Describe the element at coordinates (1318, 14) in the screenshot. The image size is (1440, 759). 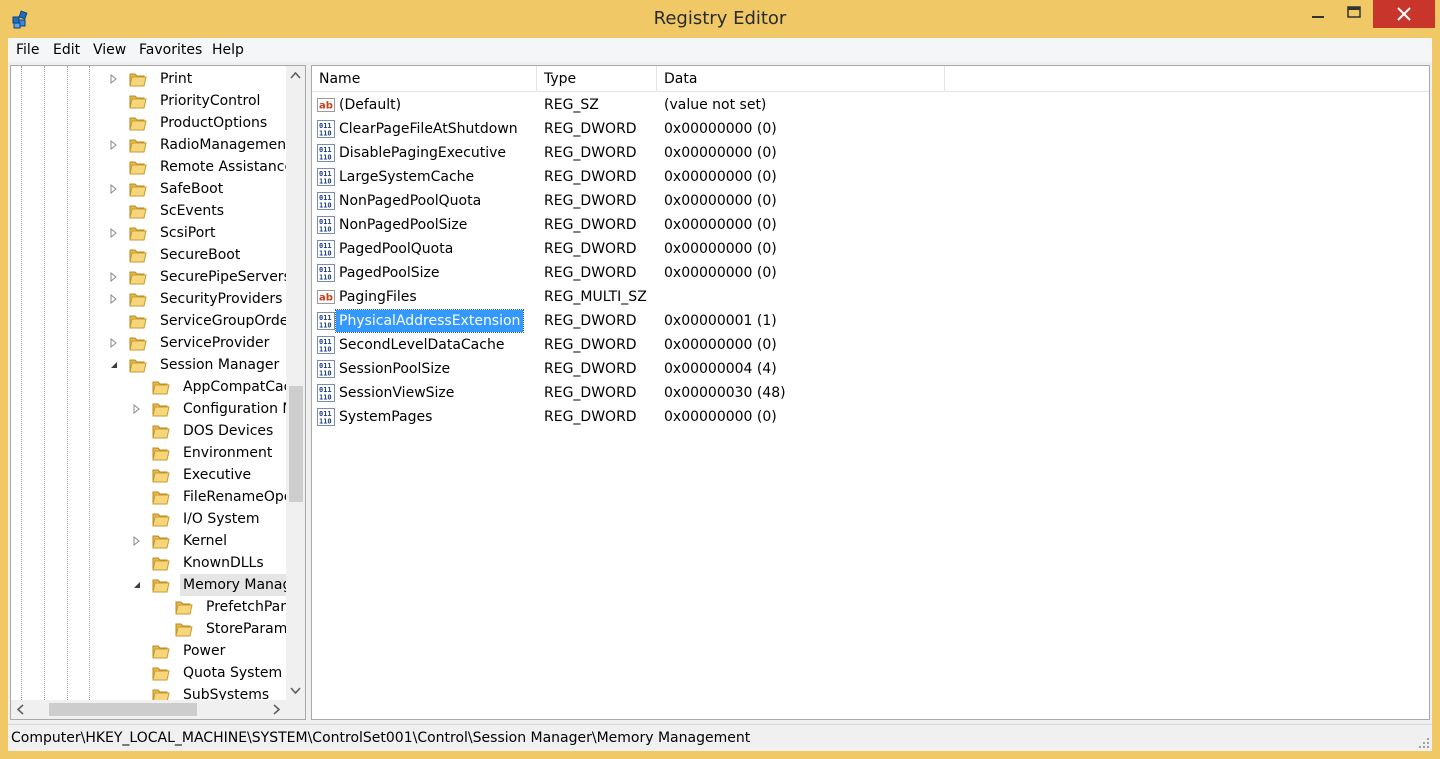
I see `minimize-button` at that location.